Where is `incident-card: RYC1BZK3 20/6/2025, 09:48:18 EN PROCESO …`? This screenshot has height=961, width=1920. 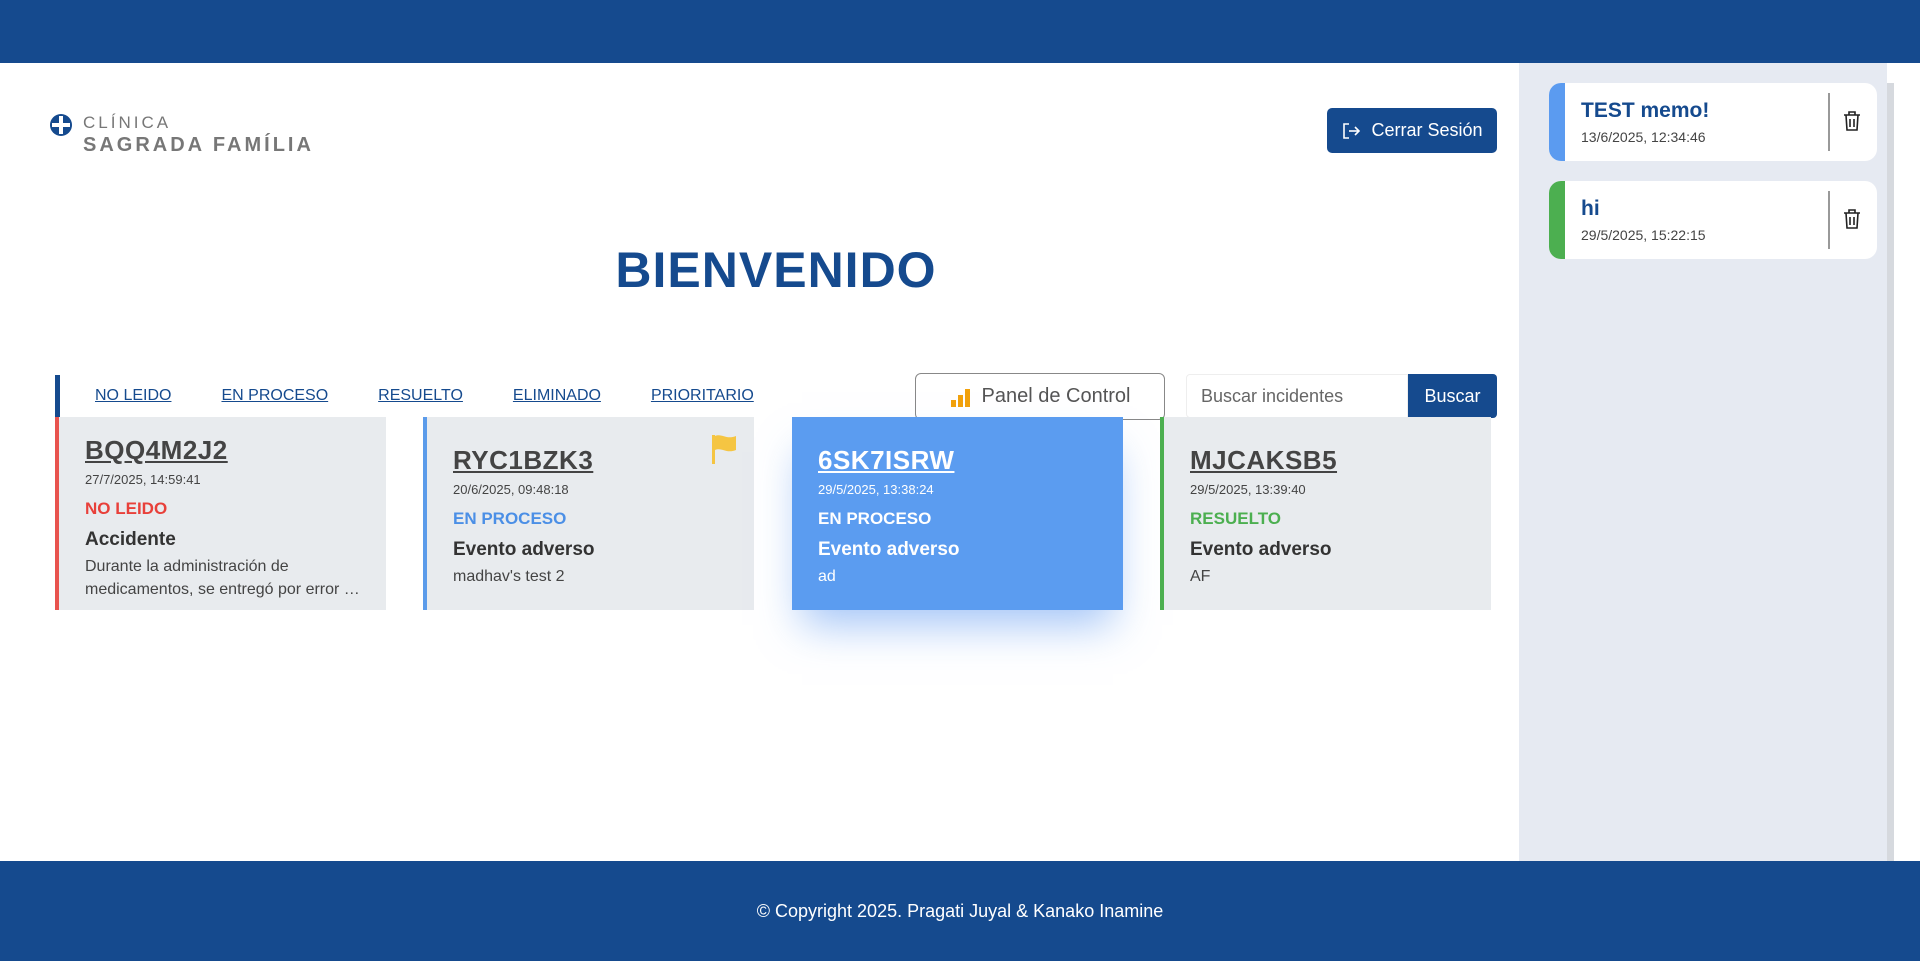
incident-card: RYC1BZK3 20/6/2025, 09:48:18 EN PROCESO … is located at coordinates (588, 513).